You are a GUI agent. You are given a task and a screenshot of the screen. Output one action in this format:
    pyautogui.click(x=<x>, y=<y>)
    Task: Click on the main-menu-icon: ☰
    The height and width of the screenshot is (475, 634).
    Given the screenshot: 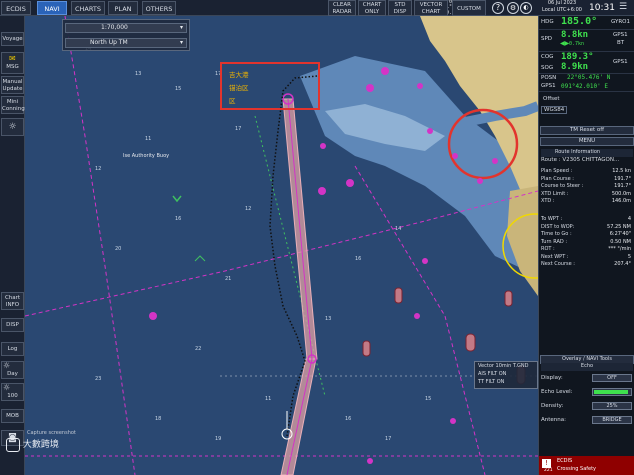 What is the action you would take?
    pyautogui.click(x=625, y=8)
    